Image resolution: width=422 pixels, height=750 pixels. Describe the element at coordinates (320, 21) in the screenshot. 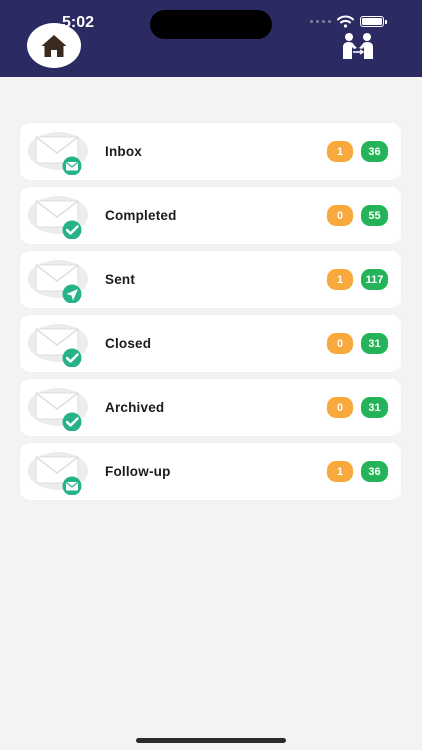

I see `signal-dots-icon` at that location.